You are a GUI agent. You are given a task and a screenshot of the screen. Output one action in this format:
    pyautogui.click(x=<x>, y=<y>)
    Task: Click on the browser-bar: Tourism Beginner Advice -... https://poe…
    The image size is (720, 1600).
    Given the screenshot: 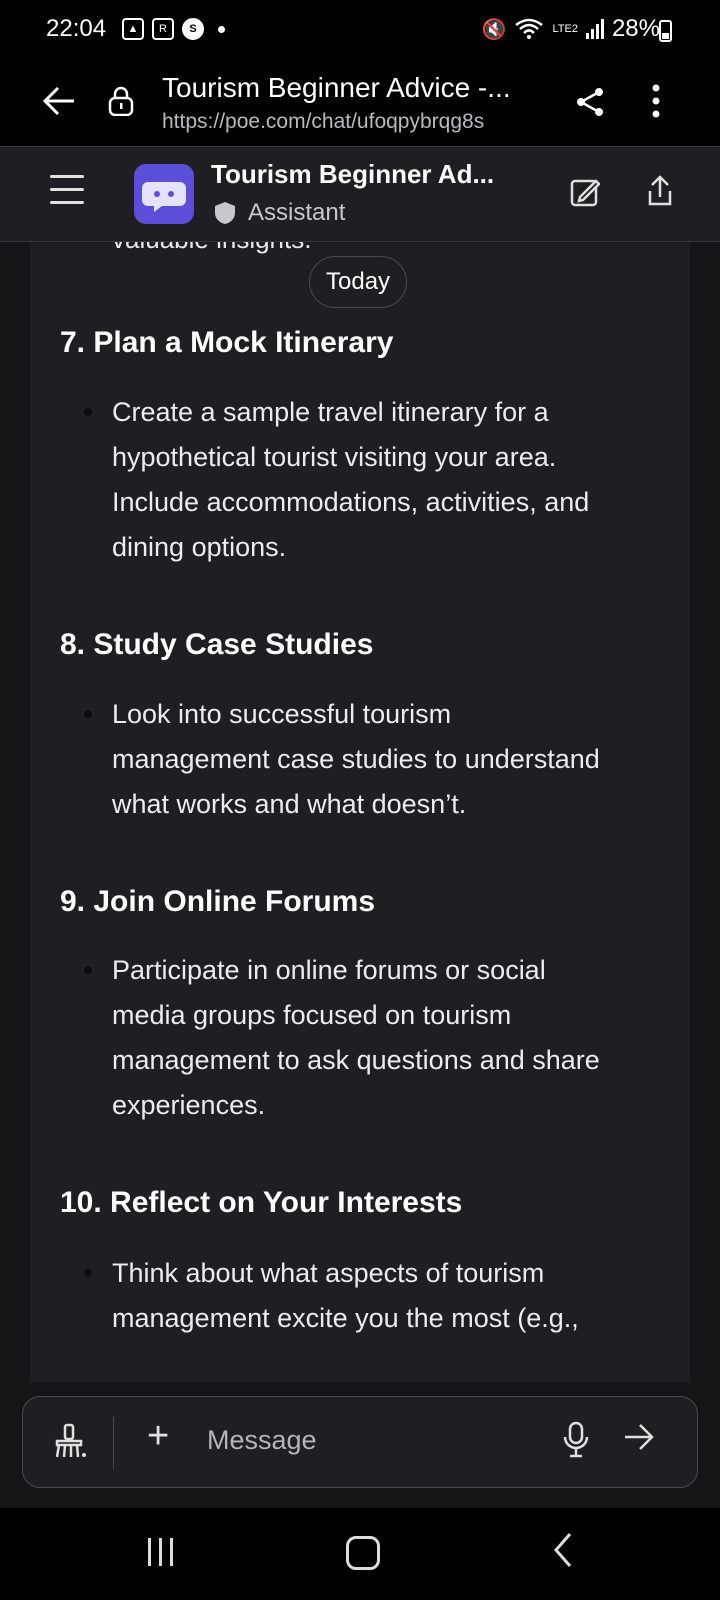 What is the action you would take?
    pyautogui.click(x=360, y=102)
    